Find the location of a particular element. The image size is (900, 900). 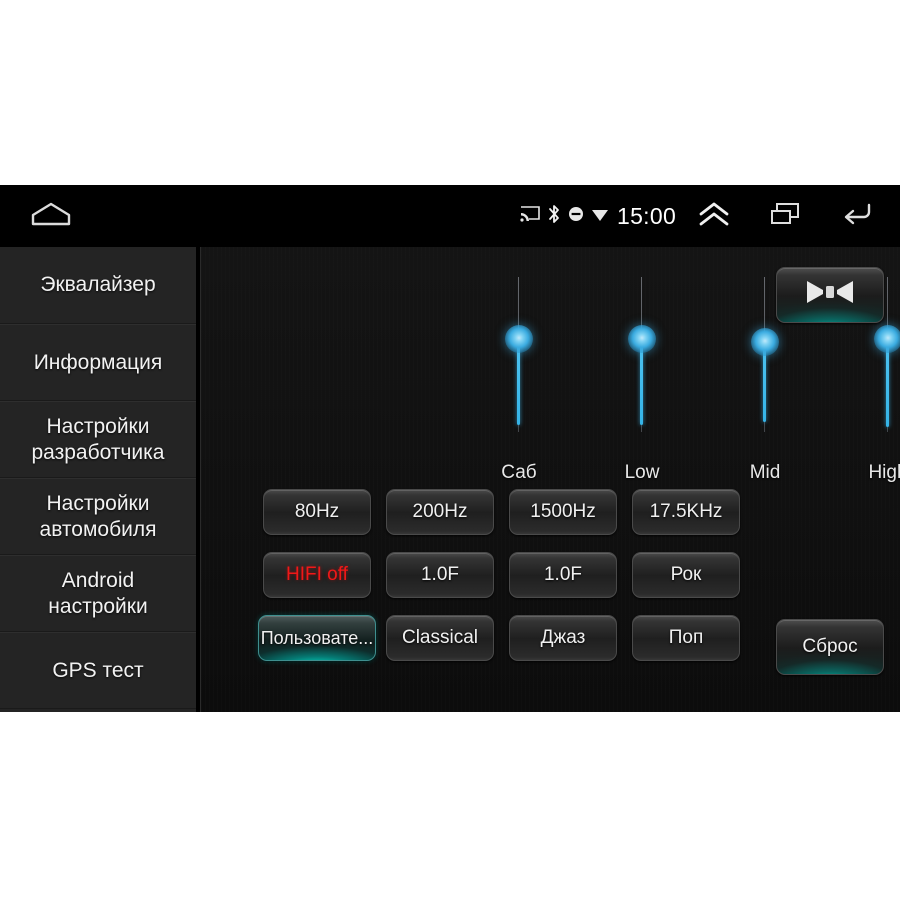

sidebar-item-information: Информация is located at coordinates (98, 362).